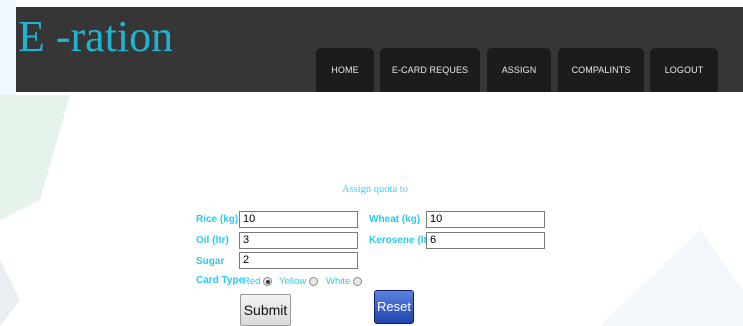 The height and width of the screenshot is (326, 743). Describe the element at coordinates (684, 70) in the screenshot. I see `nav-logout: LOGOUT` at that location.